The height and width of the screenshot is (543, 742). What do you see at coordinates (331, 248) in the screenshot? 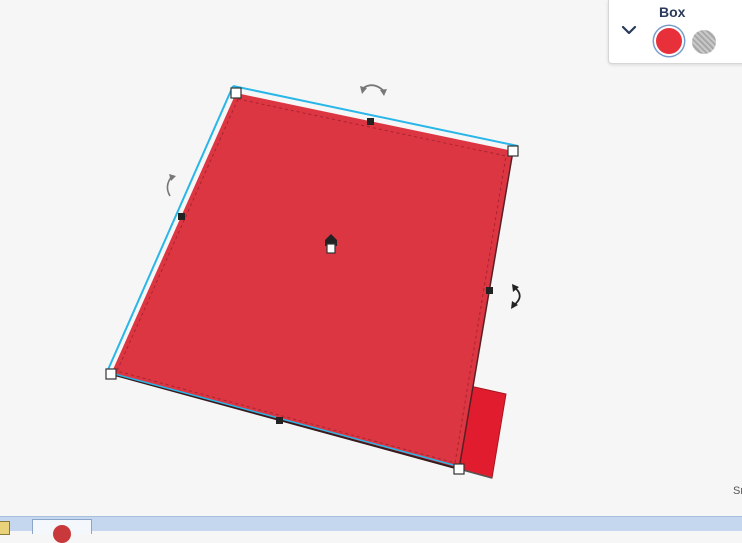
I see `height-handle-box` at bounding box center [331, 248].